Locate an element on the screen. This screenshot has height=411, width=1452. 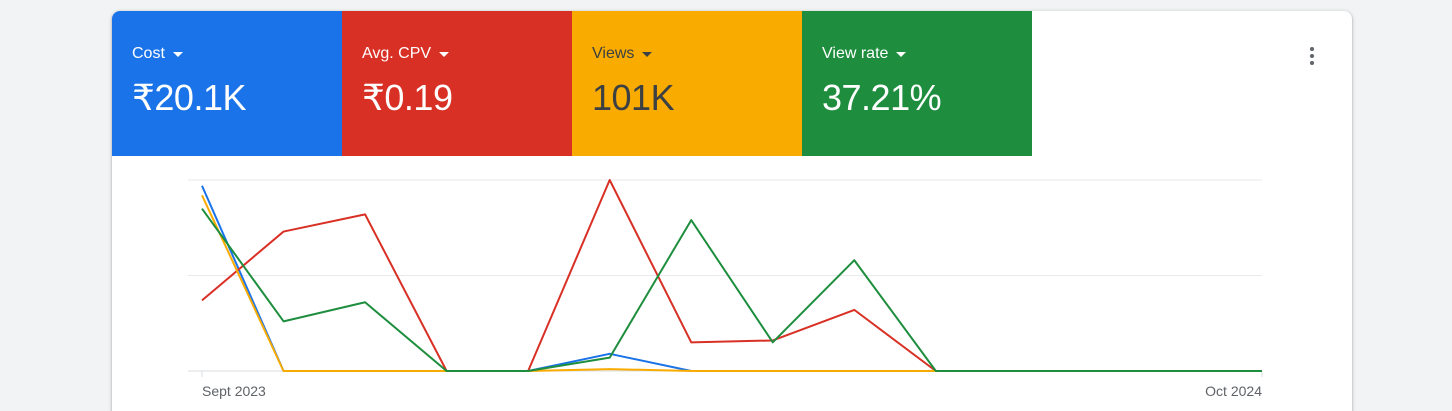
x-tick-label-start: Sept 2023 is located at coordinates (234, 391).